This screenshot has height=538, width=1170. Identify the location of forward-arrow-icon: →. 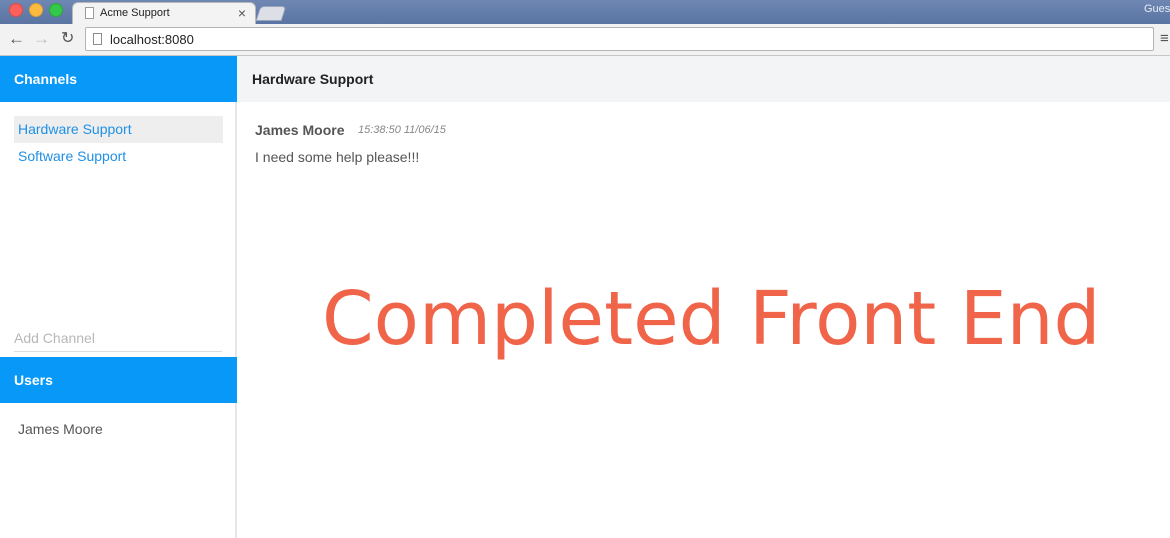
(41, 39).